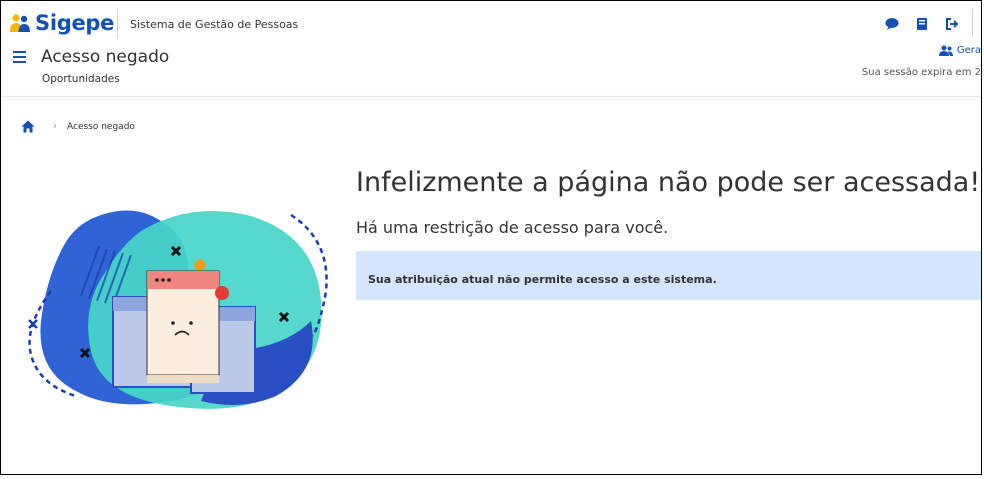 Image resolution: width=984 pixels, height=479 pixels. Describe the element at coordinates (20, 23) in the screenshot. I see `people-logo-icon` at that location.